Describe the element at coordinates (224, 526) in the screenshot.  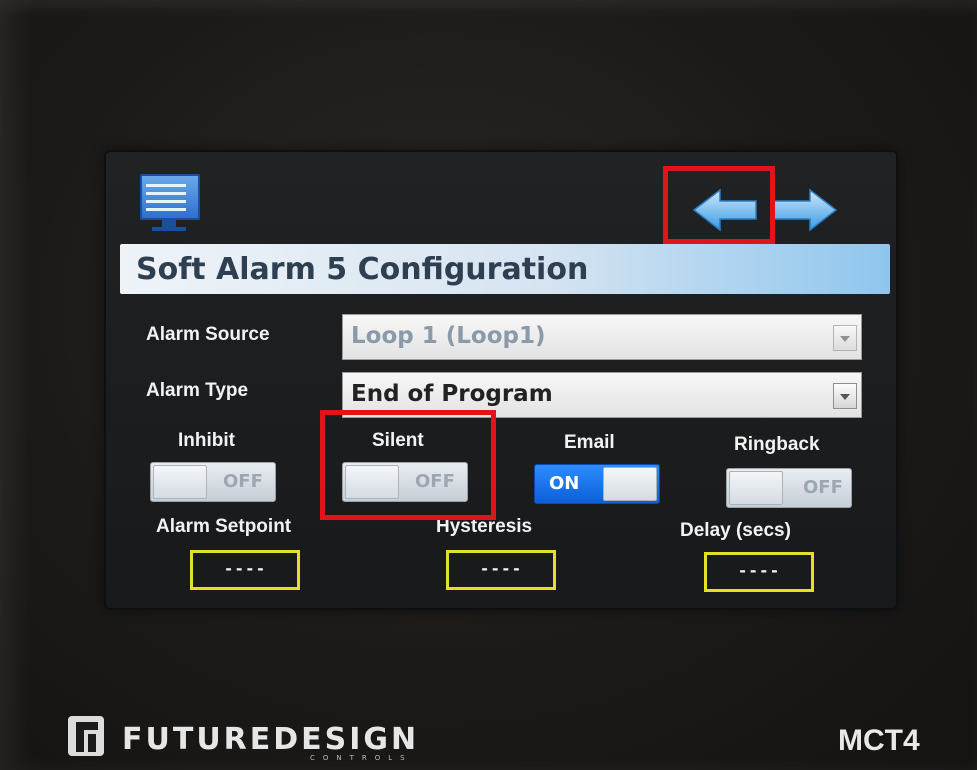
I see `alarm-setpoint-label: Alarm Setpoint` at that location.